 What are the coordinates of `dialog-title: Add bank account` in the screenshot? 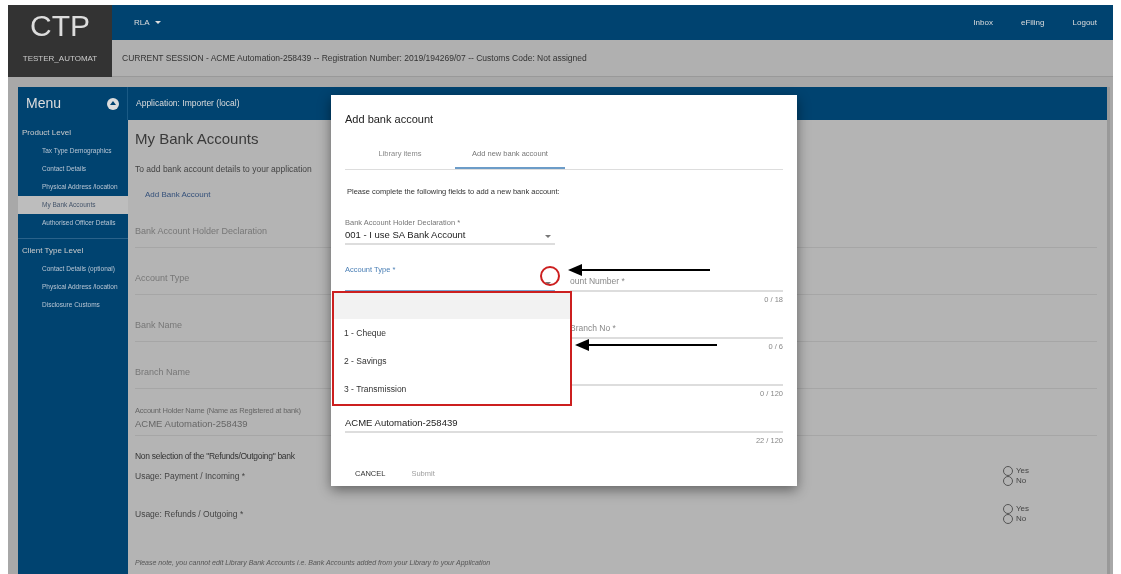 It's located at (390, 119).